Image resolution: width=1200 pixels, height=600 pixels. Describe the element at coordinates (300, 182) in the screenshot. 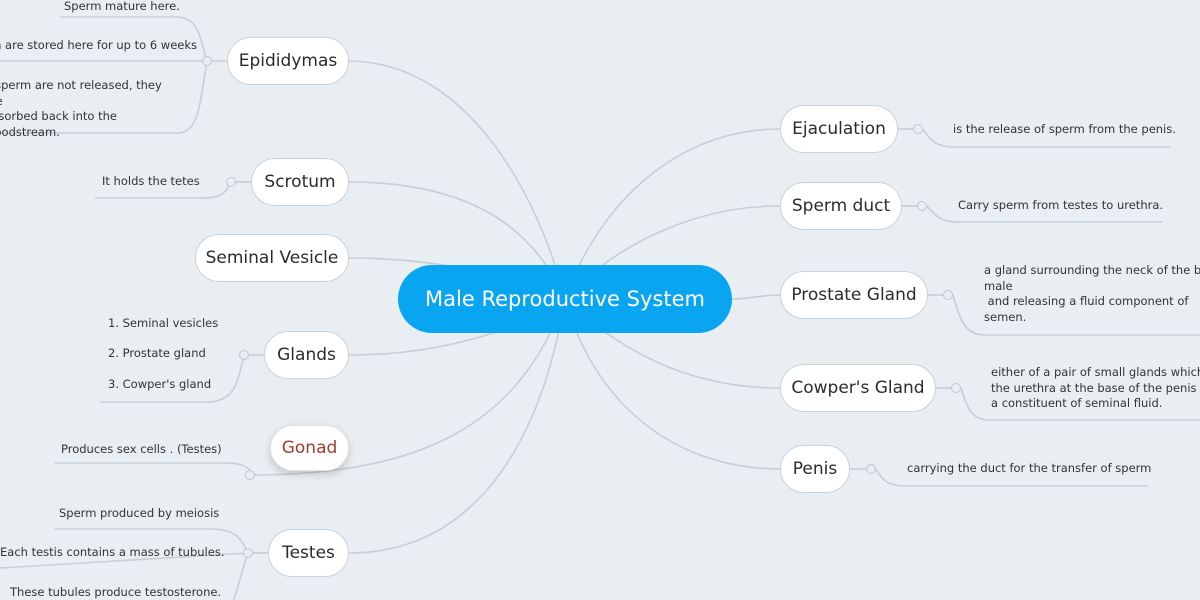

I see `topic-scrotum: Scrotum` at that location.